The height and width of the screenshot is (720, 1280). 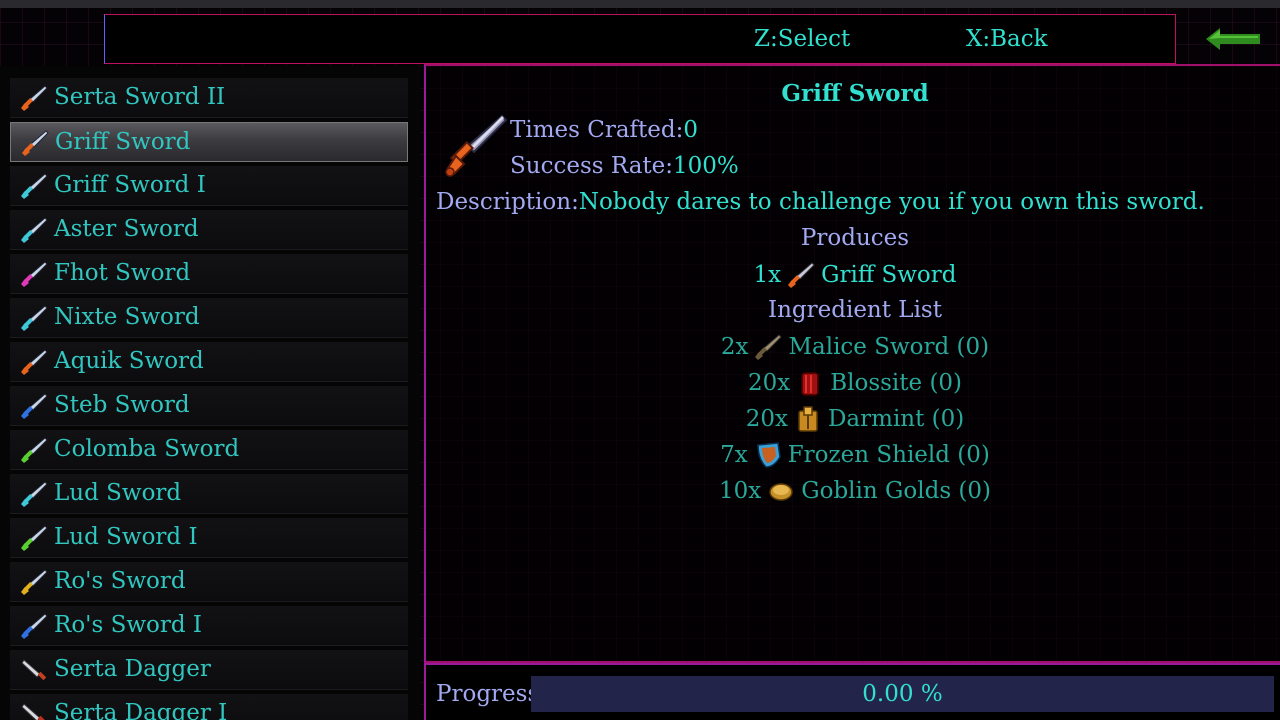 What do you see at coordinates (592, 166) in the screenshot?
I see `success-rate-label: Success Rate:` at bounding box center [592, 166].